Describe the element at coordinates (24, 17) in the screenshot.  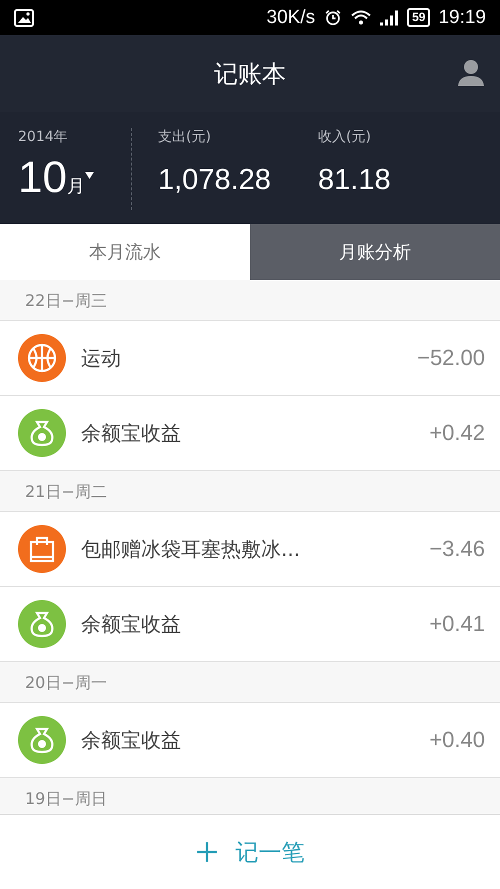
I see `image-icon` at that location.